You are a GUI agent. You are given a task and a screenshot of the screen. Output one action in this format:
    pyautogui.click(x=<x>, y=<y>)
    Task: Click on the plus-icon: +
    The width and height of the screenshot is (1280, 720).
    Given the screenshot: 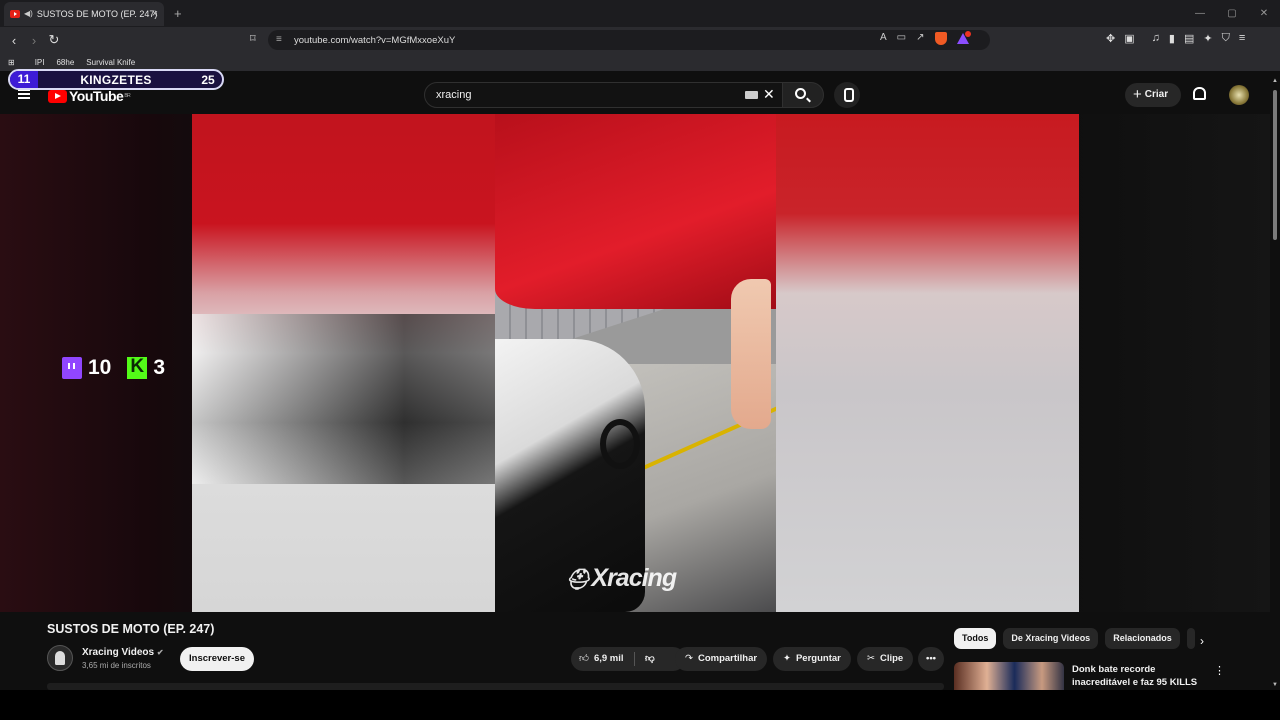 What is the action you would take?
    pyautogui.click(x=1137, y=94)
    